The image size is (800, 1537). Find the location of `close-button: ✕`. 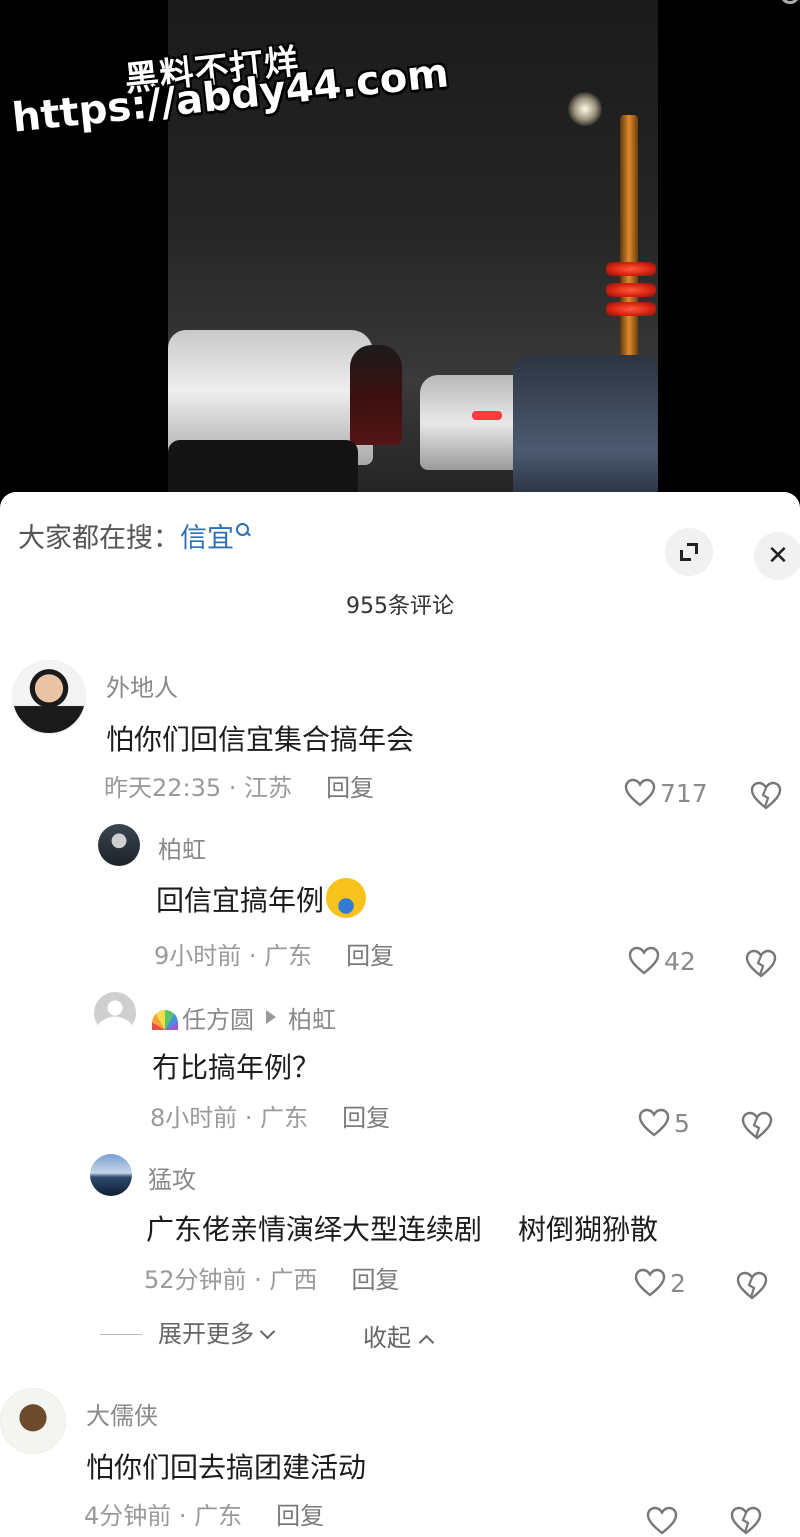

close-button: ✕ is located at coordinates (777, 556).